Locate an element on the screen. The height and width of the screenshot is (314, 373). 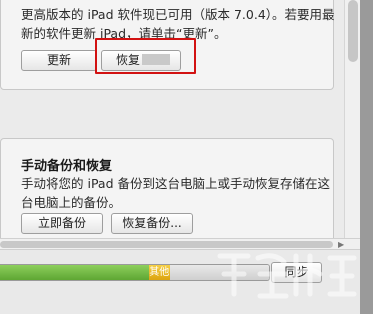
watermark-logo is located at coordinates (287, 276).